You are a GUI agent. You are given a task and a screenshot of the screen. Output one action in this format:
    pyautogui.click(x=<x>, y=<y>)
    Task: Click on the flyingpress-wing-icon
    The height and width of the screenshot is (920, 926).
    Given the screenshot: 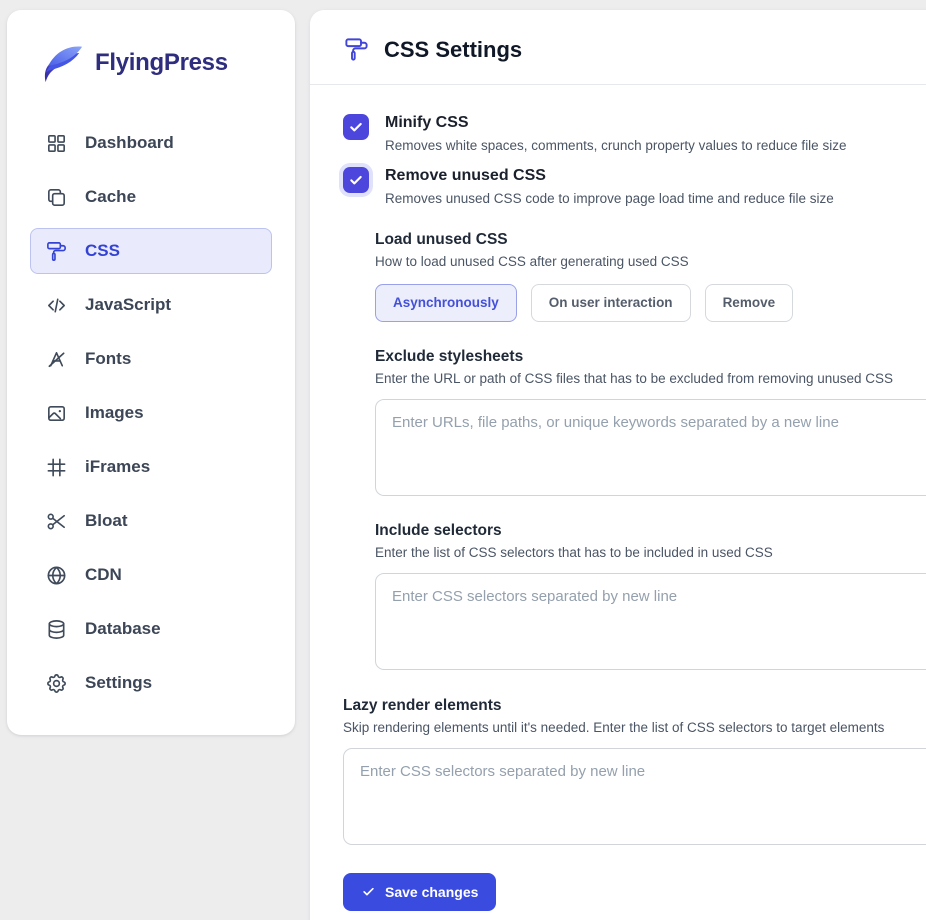 What is the action you would take?
    pyautogui.click(x=61, y=63)
    